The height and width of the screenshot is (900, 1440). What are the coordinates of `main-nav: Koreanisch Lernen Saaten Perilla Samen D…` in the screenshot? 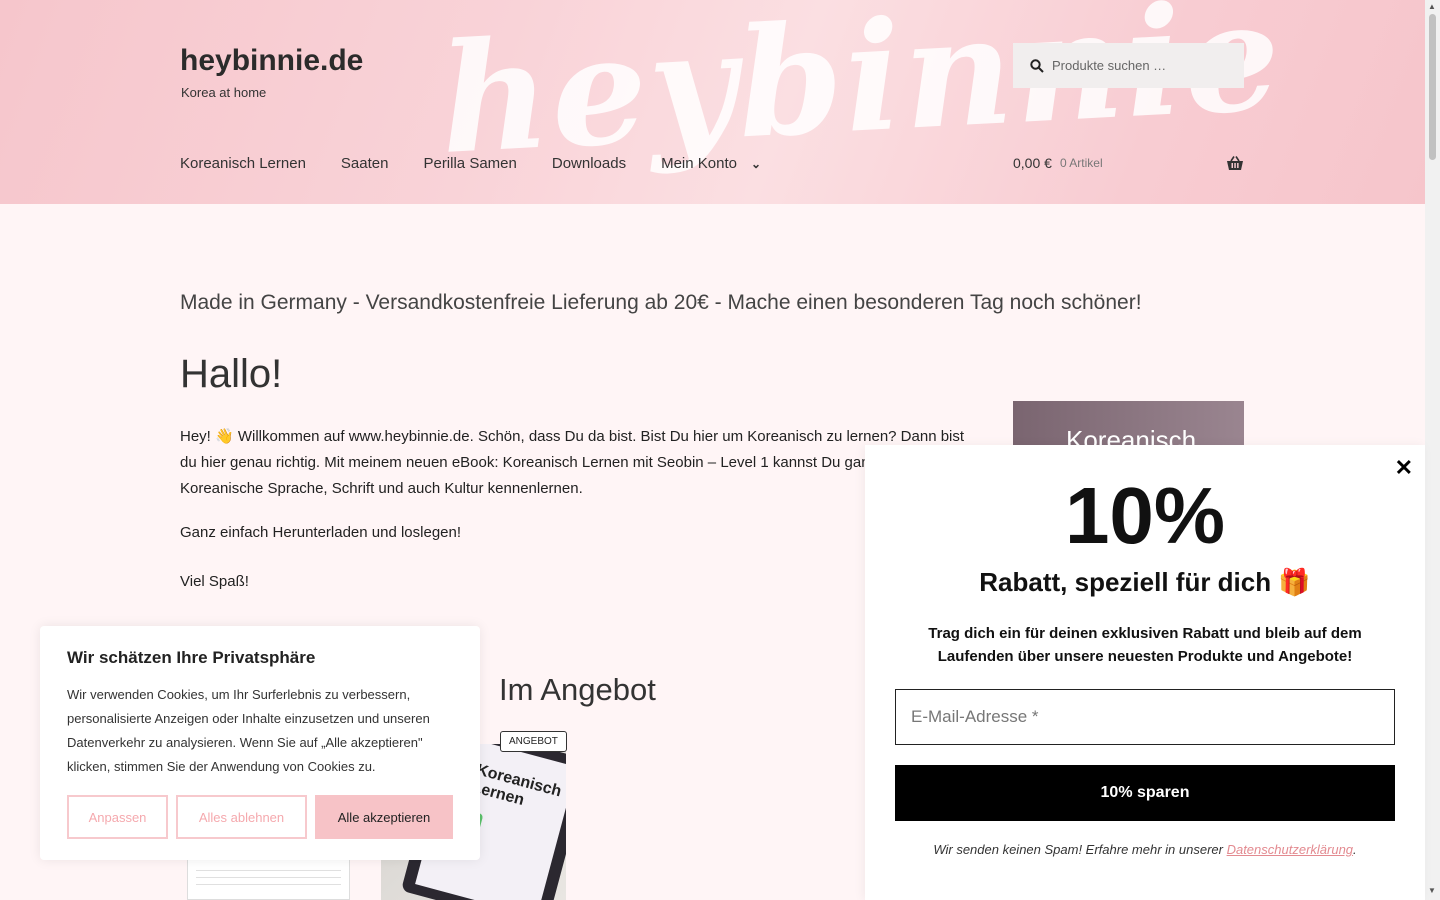 It's located at (488, 163).